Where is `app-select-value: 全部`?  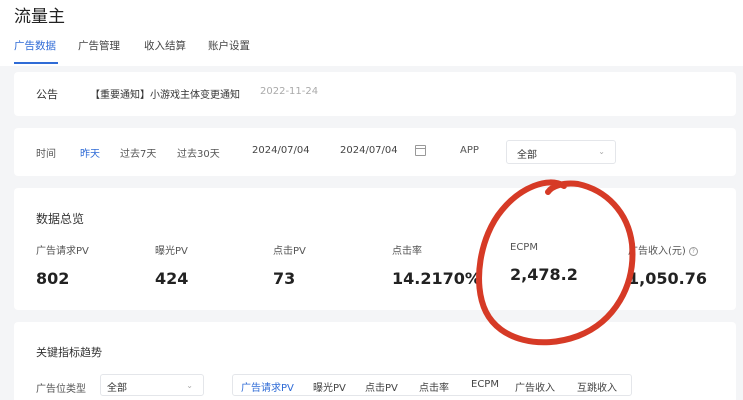 app-select-value: 全部 is located at coordinates (527, 155).